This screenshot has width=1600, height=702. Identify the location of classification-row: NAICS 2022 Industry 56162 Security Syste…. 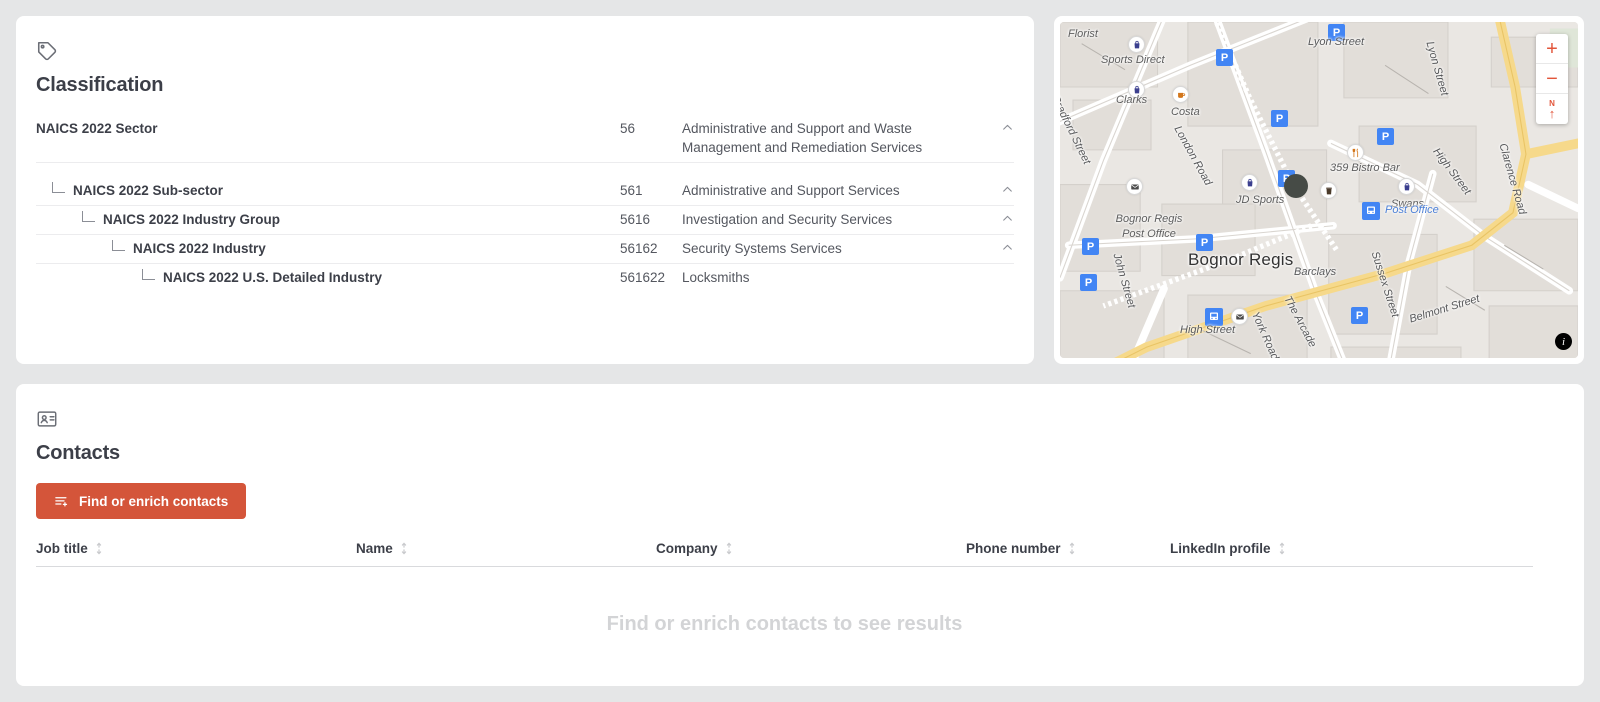
(525, 249).